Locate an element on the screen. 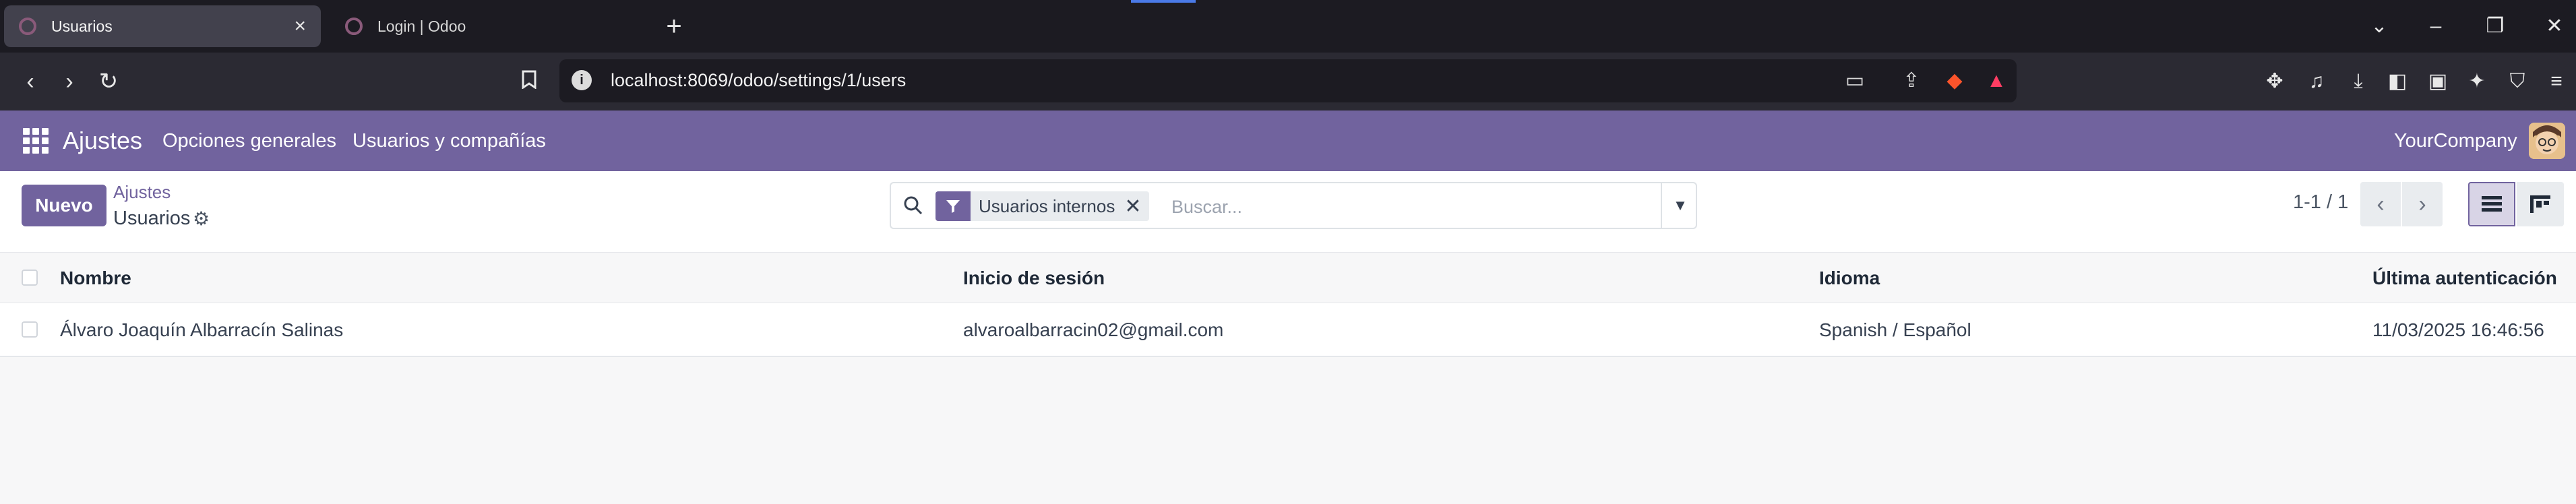 This screenshot has height=504, width=2576. select-all-checkbox is located at coordinates (30, 278).